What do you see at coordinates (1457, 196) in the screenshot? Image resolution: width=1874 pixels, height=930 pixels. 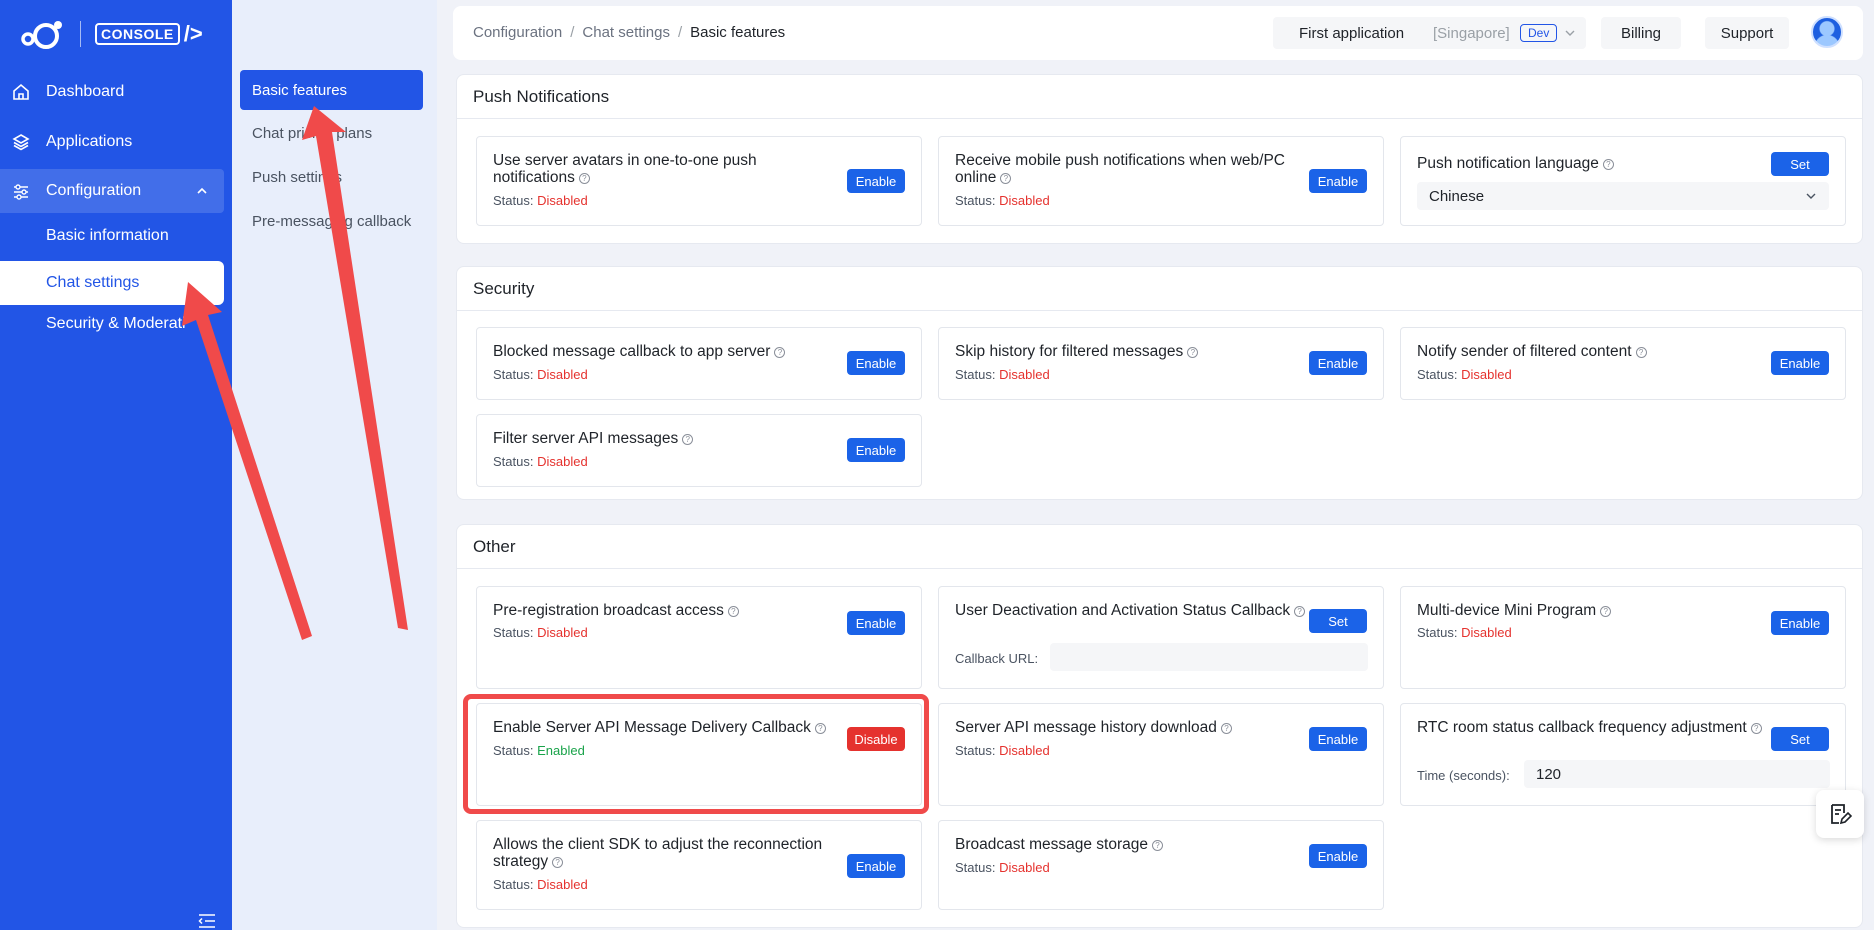 I see `push-language-value: Chinese` at bounding box center [1457, 196].